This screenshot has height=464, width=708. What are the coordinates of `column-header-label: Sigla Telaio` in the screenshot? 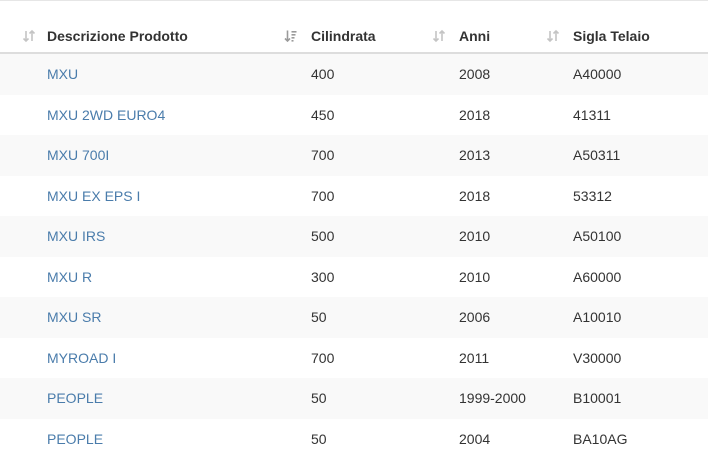 It's located at (611, 36).